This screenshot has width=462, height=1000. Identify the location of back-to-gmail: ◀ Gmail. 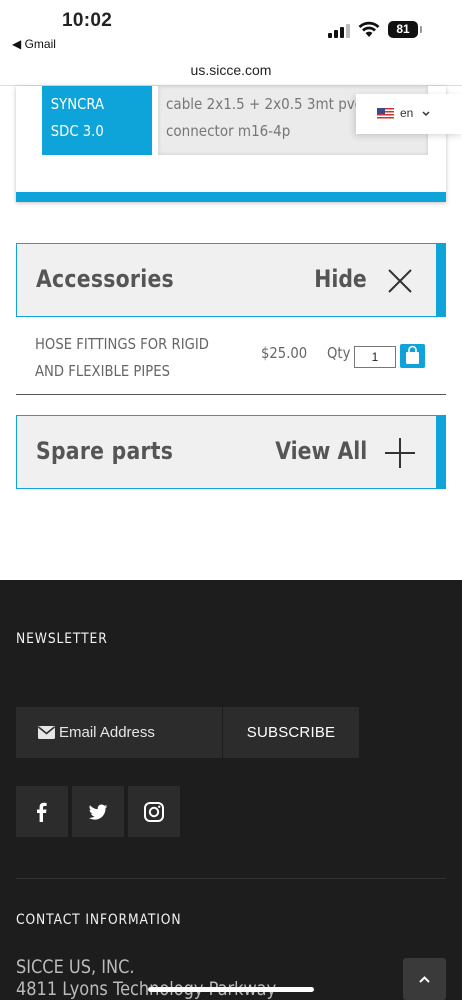
(34, 44).